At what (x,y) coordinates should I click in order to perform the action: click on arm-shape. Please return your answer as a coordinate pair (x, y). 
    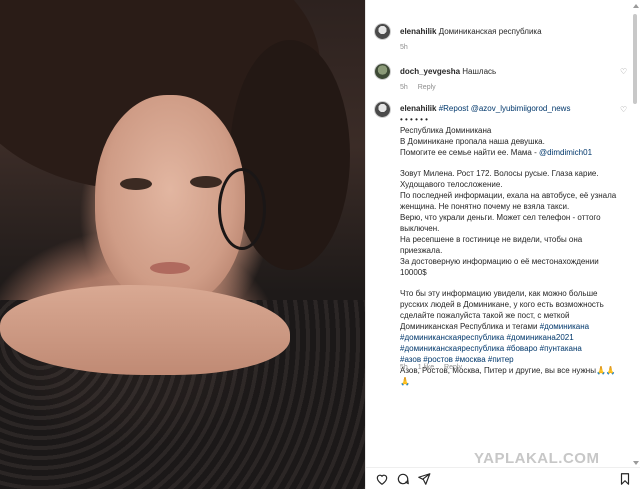
    Looking at the image, I should click on (145, 330).